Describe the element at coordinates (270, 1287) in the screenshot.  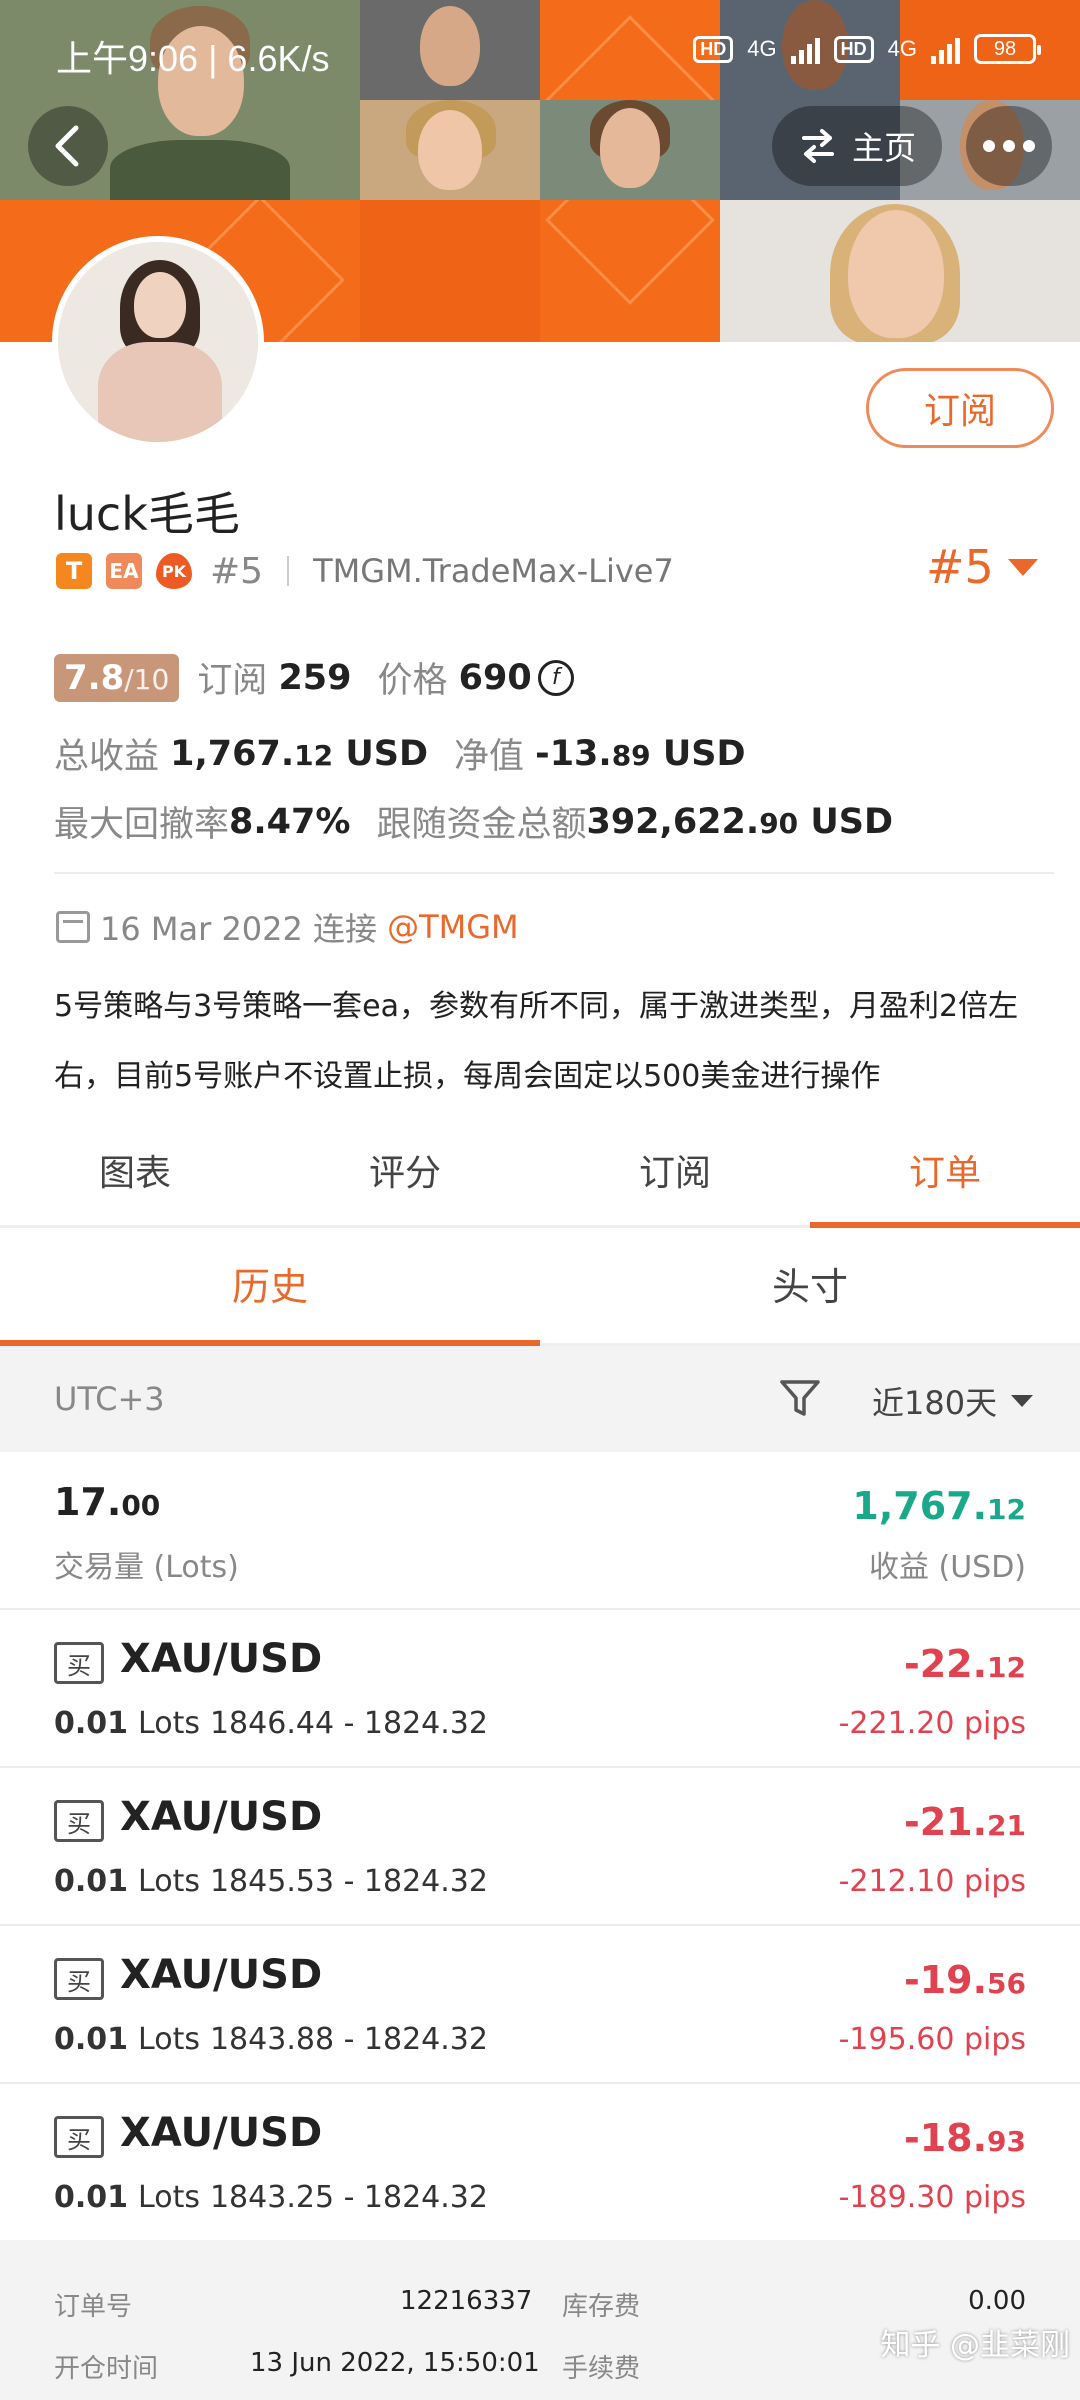
I see `subtab-history: 历史` at that location.